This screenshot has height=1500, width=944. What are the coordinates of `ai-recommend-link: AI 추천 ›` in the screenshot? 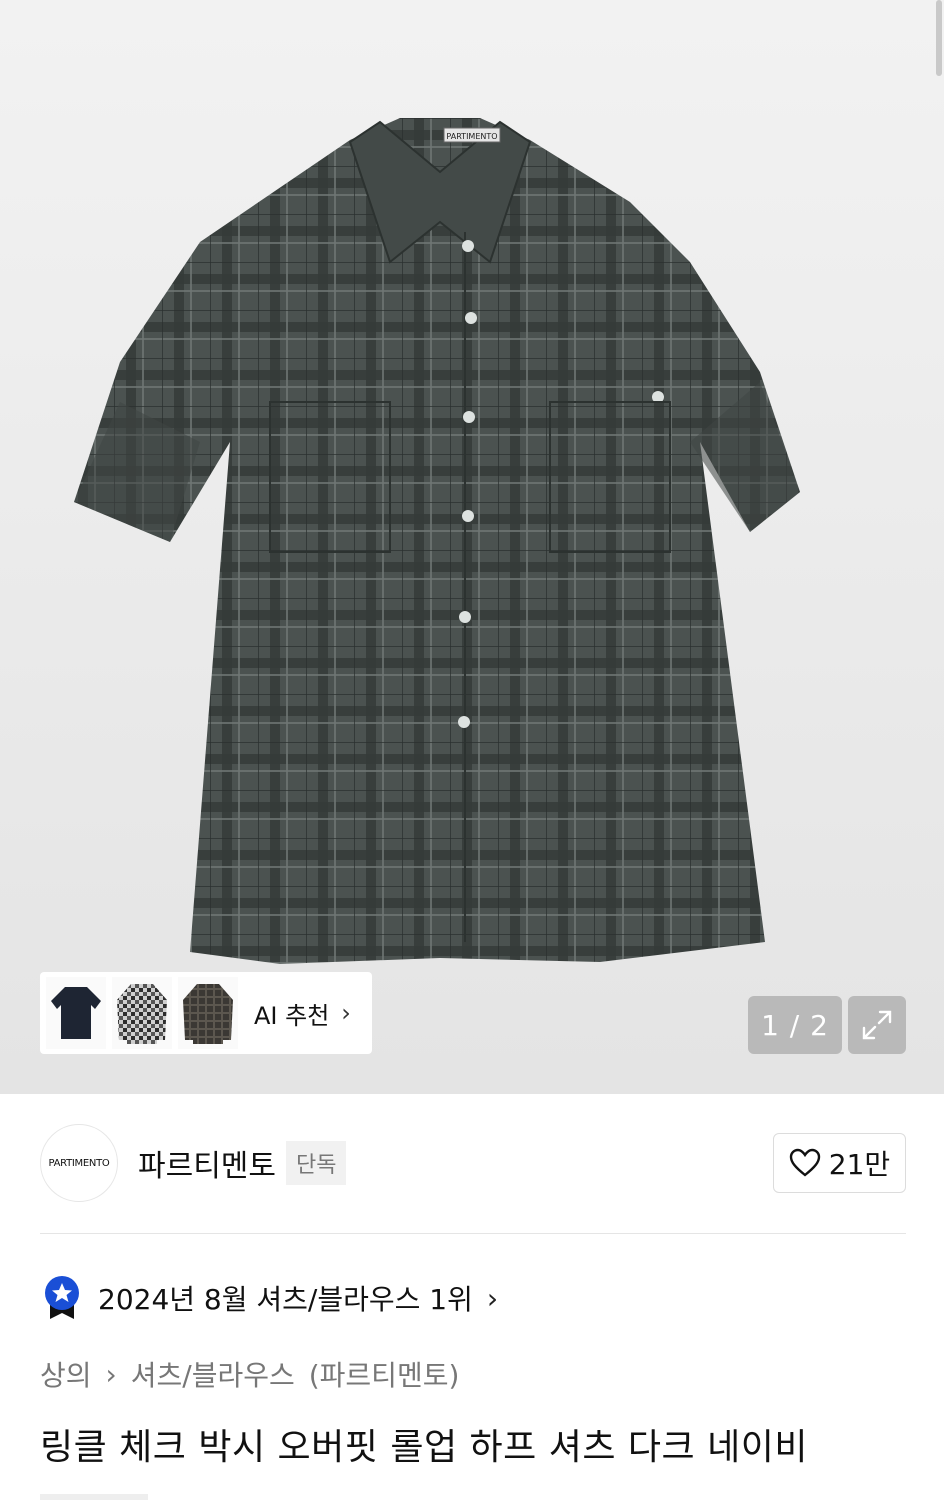 It's located at (302, 1013).